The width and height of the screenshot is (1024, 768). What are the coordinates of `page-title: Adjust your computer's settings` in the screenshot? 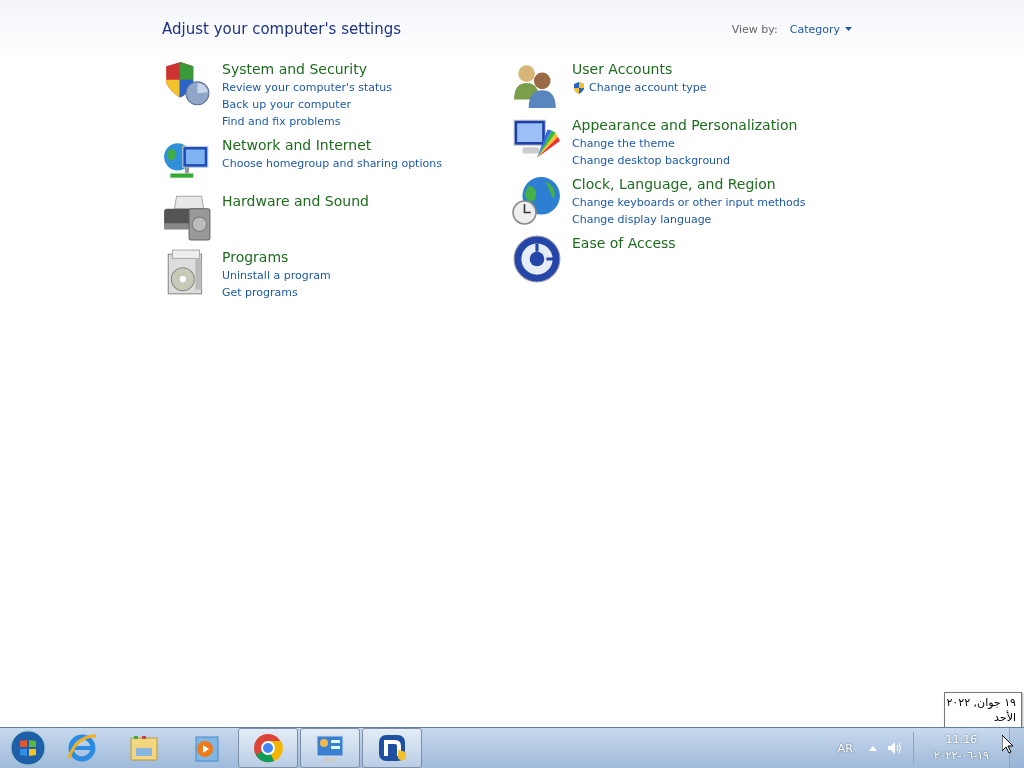 It's located at (282, 29).